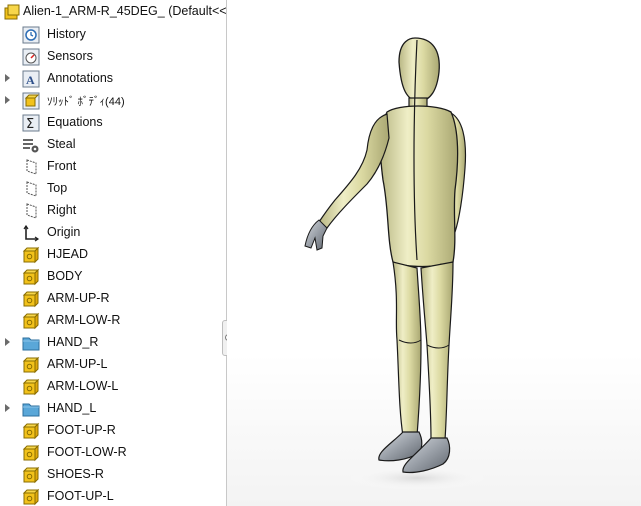 This screenshot has width=641, height=506. I want to click on tree-item-solid-bodies: ｿﾘｯﾄﾞ ﾎﾞﾃﾞｨ(44), so click(113, 101).